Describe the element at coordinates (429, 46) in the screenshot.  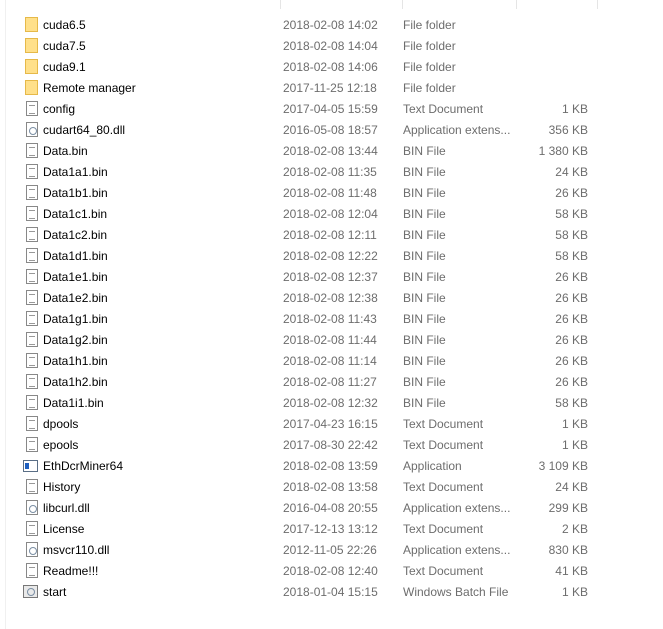
I see `file-type: File folder` at that location.